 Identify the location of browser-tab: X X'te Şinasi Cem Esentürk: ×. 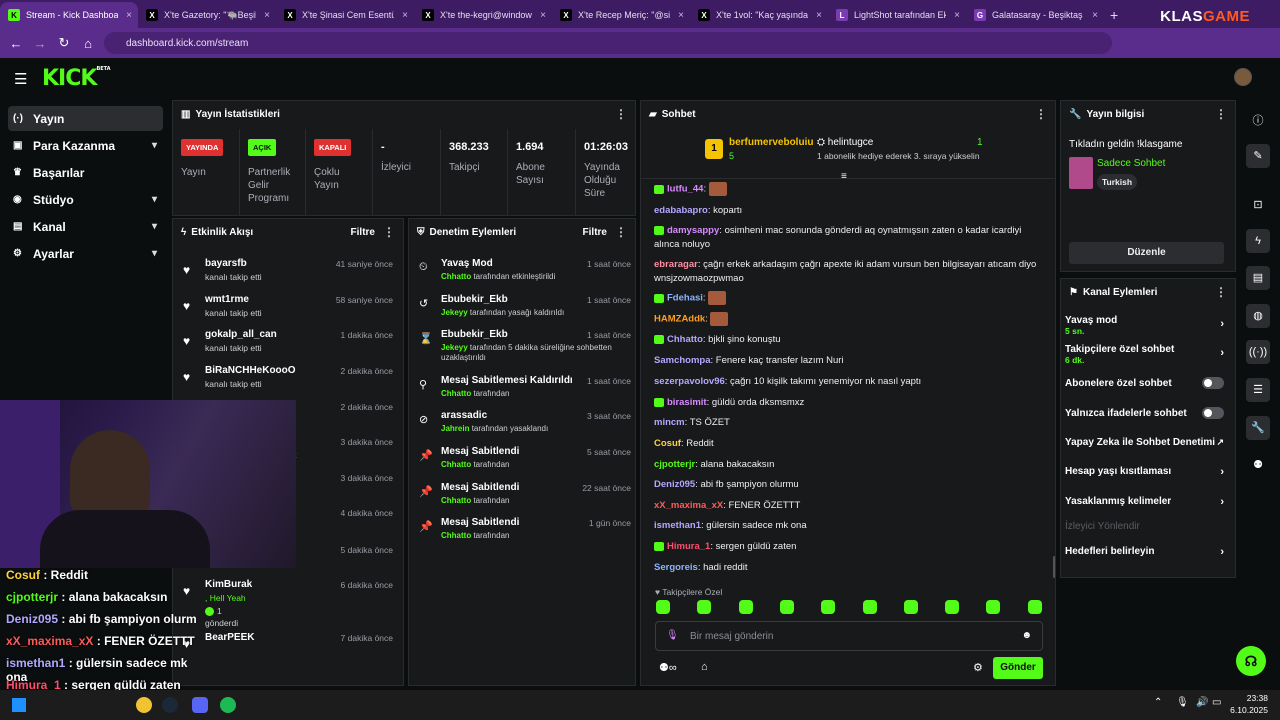
(345, 15).